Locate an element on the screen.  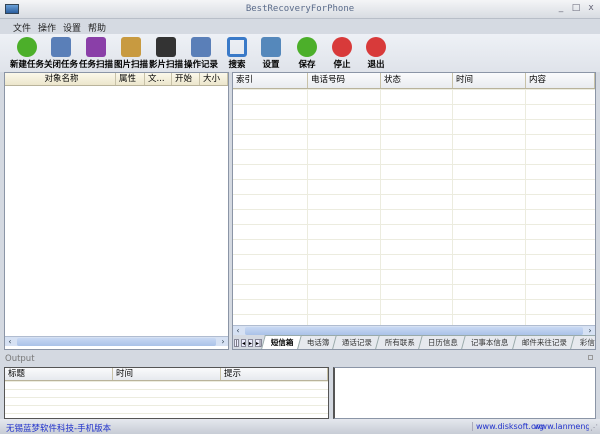
menu-file: 文件 is located at coordinates (22, 27).